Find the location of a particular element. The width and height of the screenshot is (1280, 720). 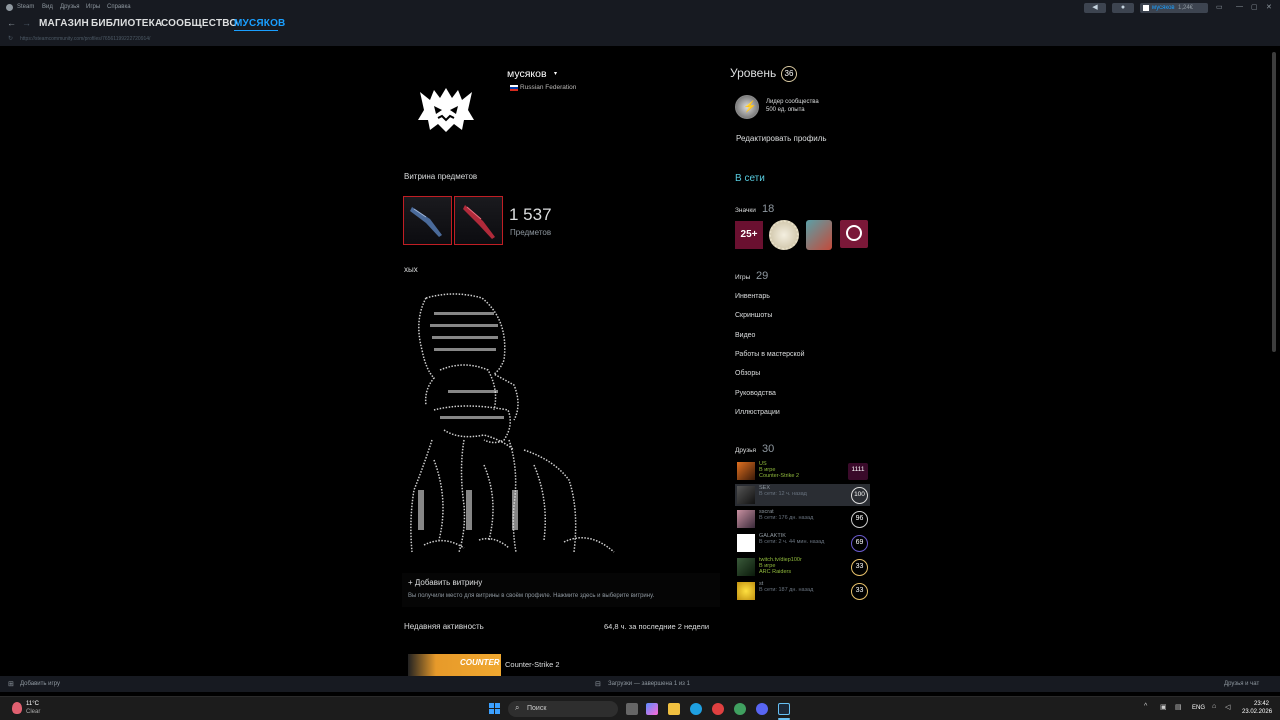

clock-time: 23:42 is located at coordinates (1261, 704).